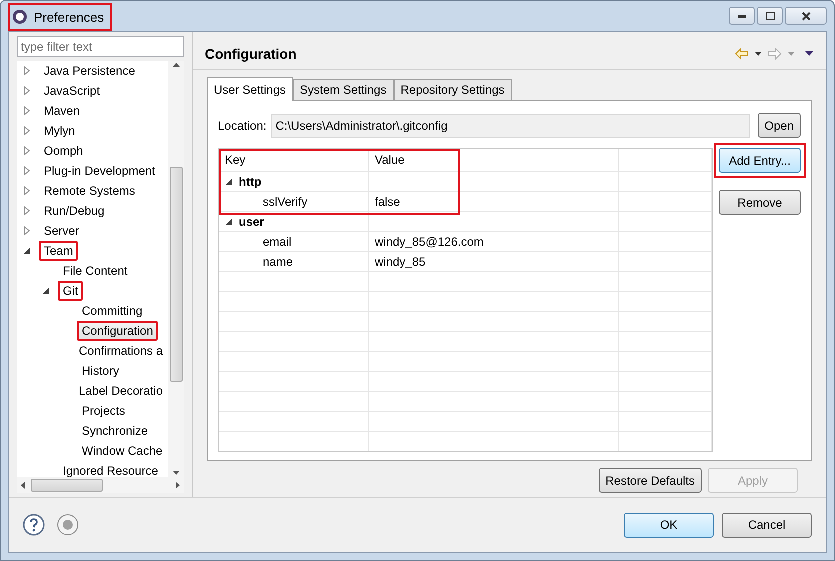 The height and width of the screenshot is (561, 835). Describe the element at coordinates (100, 485) in the screenshot. I see `horizontal-scrollbar` at that location.